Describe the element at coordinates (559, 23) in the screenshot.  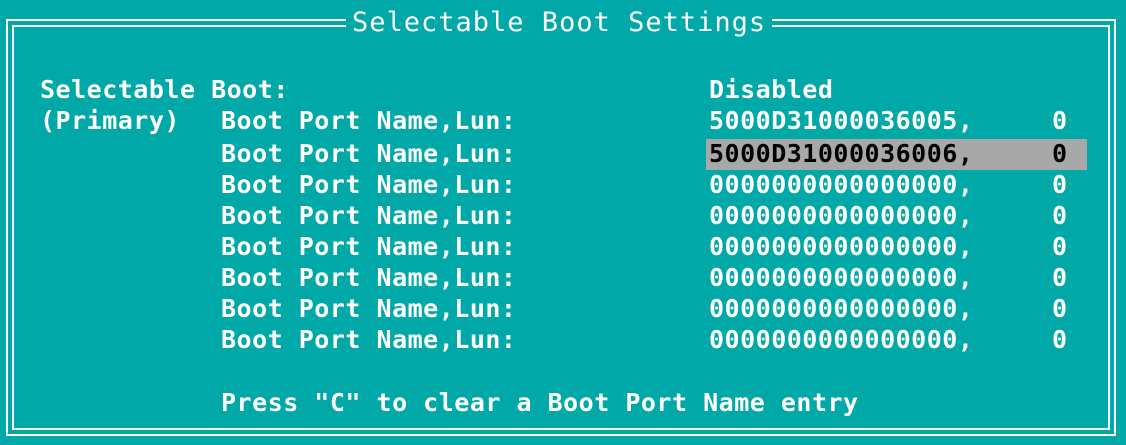
I see `dialog-title: Selectable Boot Settings` at that location.